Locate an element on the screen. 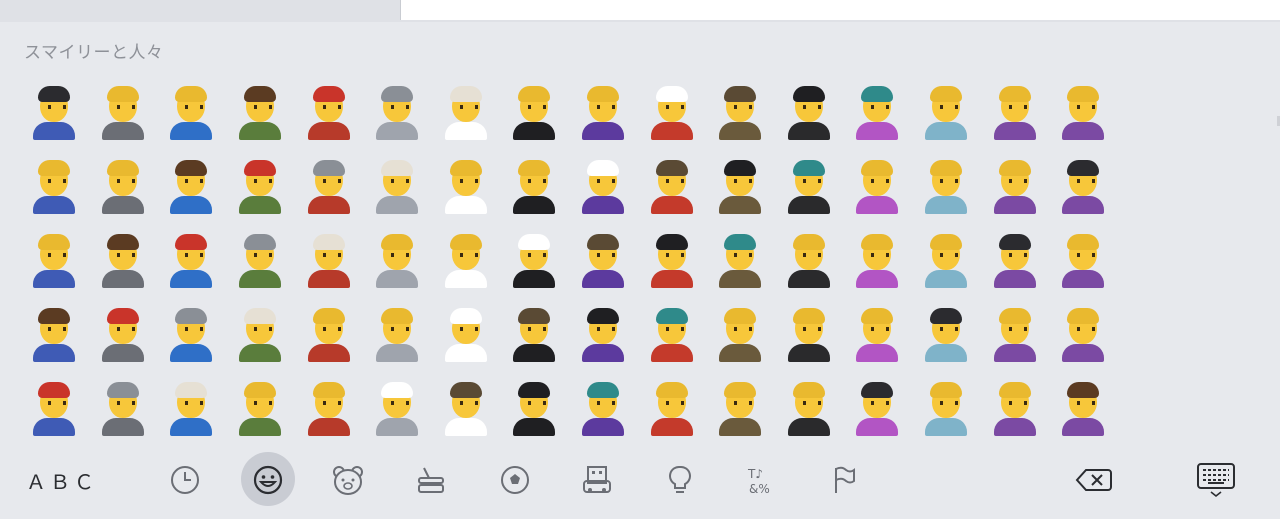 This screenshot has width=1280, height=519. emoji-genie-man is located at coordinates (877, 259).